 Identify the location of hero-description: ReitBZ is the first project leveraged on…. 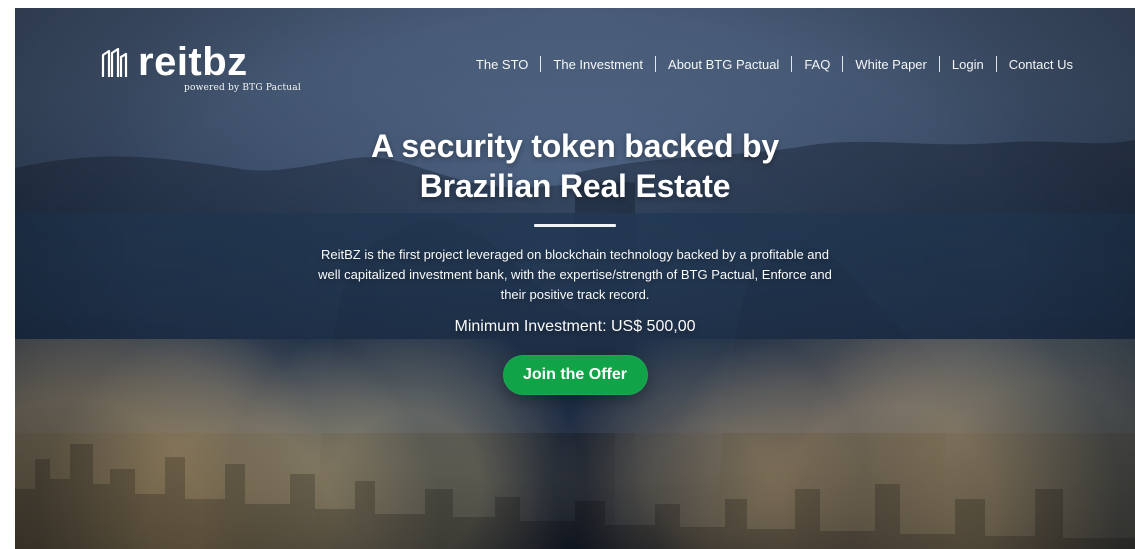
(575, 274).